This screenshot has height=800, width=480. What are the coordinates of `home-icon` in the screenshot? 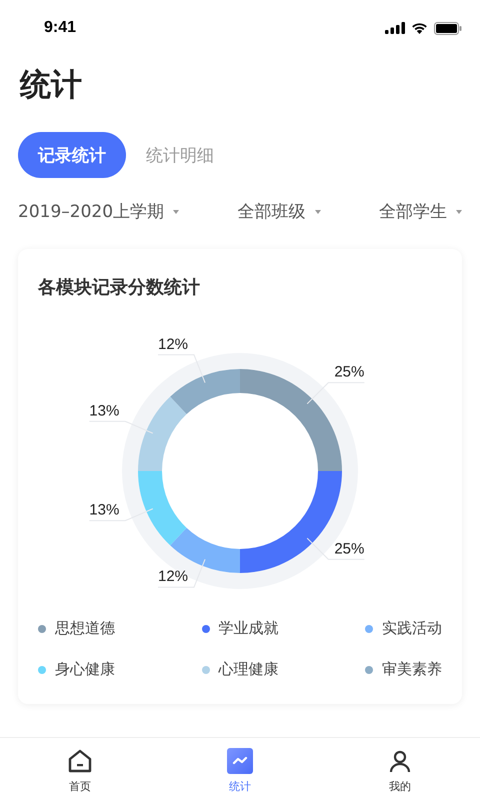 It's located at (80, 761).